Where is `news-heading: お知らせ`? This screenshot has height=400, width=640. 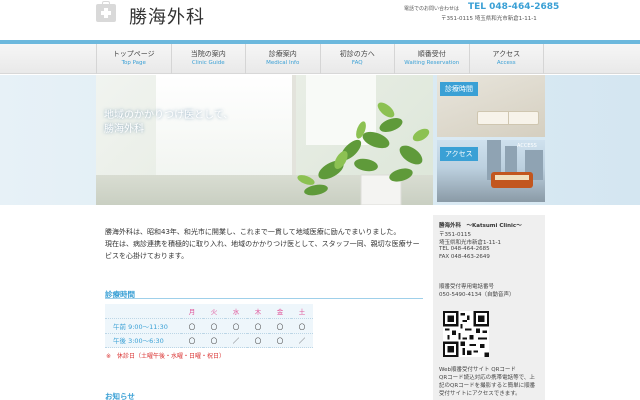
news-heading: お知らせ is located at coordinates (120, 396).